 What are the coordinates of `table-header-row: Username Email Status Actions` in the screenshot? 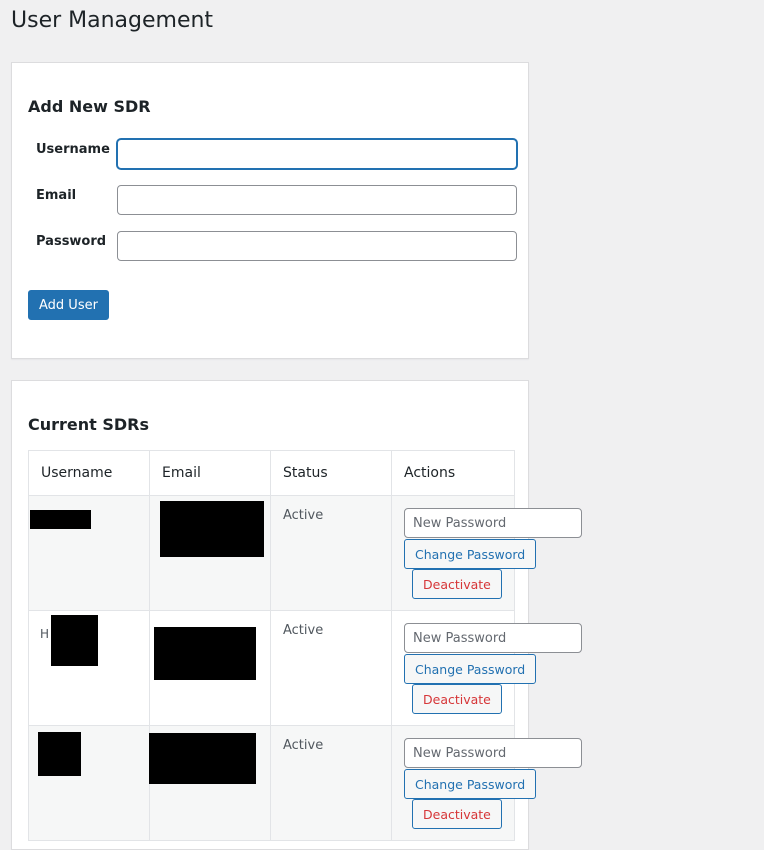 It's located at (271, 473).